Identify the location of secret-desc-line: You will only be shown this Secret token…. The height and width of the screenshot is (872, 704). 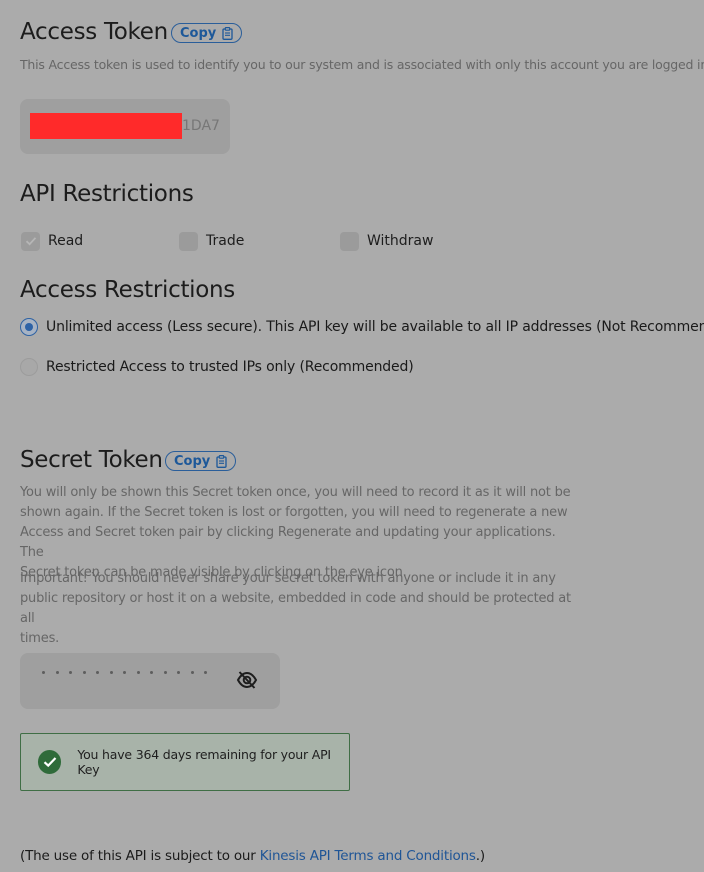
(295, 492).